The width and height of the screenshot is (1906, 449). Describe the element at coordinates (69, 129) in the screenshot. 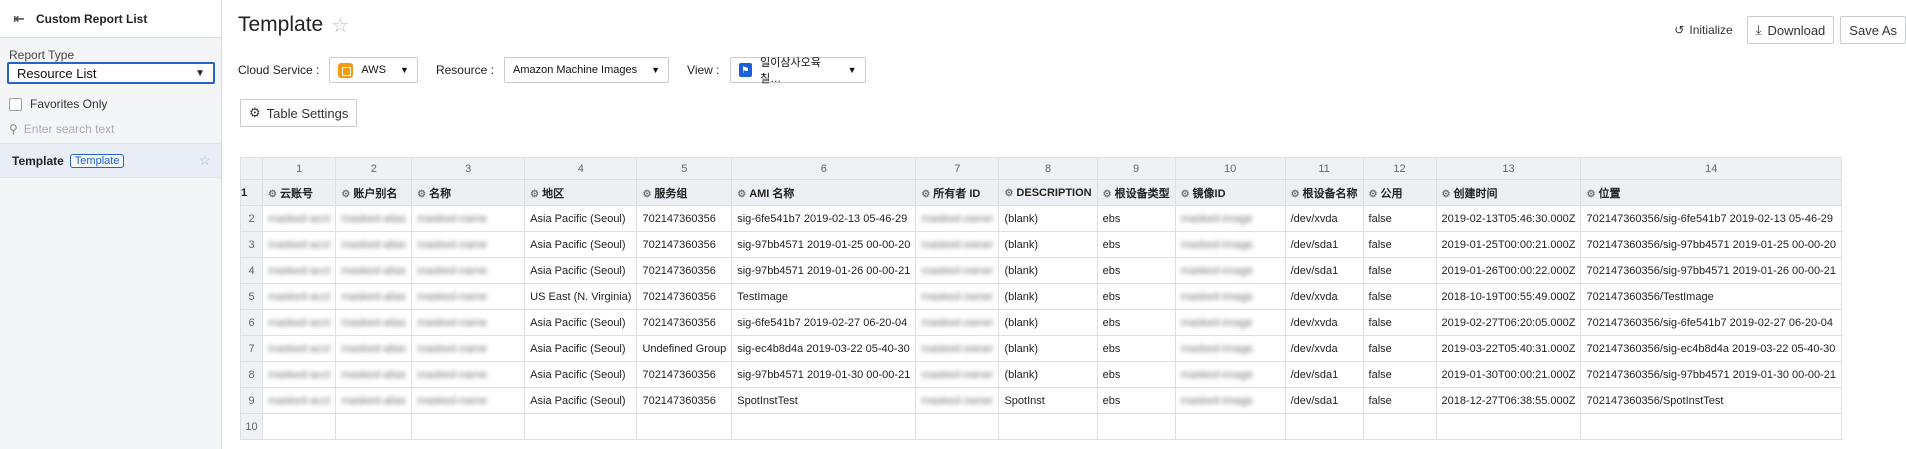

I see `search-input: Enter search text` at that location.